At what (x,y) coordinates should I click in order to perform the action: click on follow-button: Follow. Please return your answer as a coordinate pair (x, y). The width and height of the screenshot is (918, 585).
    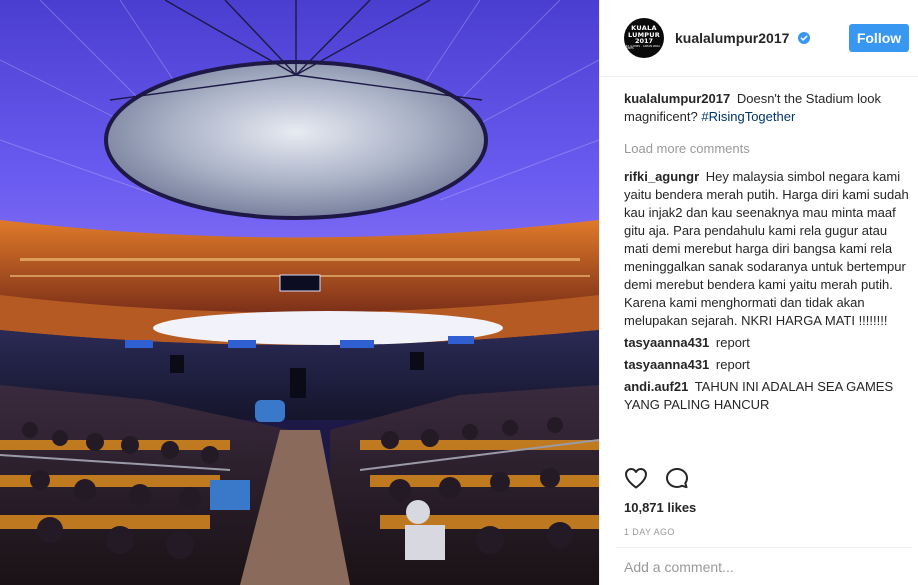
    Looking at the image, I should click on (879, 38).